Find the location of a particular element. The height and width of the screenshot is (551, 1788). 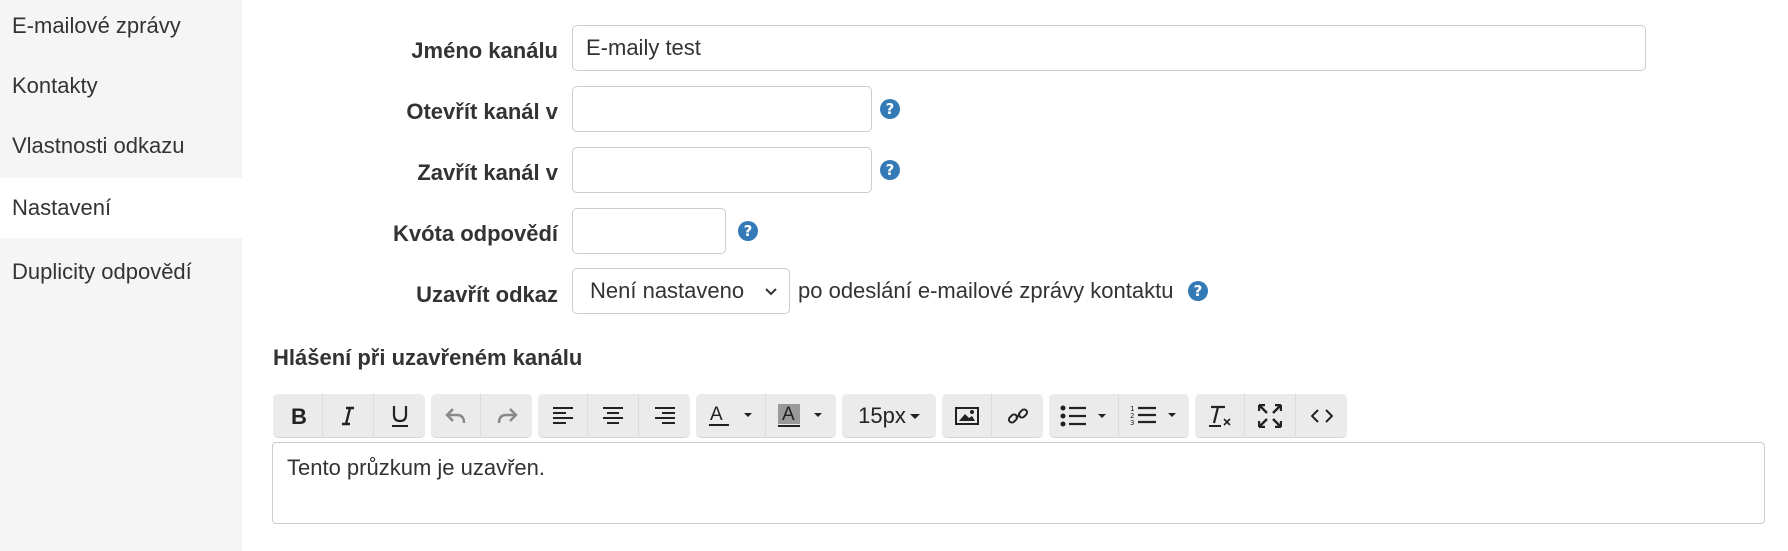

align-right-icon is located at coordinates (664, 416).